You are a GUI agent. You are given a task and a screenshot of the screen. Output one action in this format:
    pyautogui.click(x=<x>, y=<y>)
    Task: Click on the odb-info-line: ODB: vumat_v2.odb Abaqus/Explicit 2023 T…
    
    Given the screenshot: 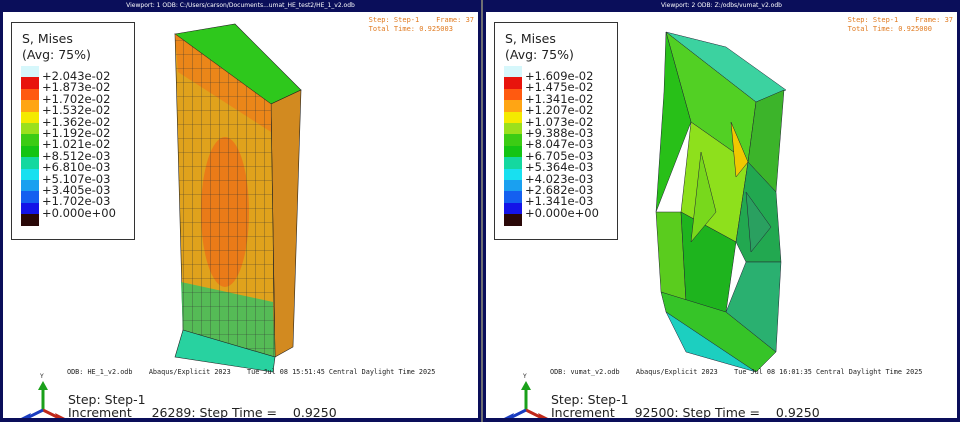 What is the action you would take?
    pyautogui.click(x=736, y=372)
    